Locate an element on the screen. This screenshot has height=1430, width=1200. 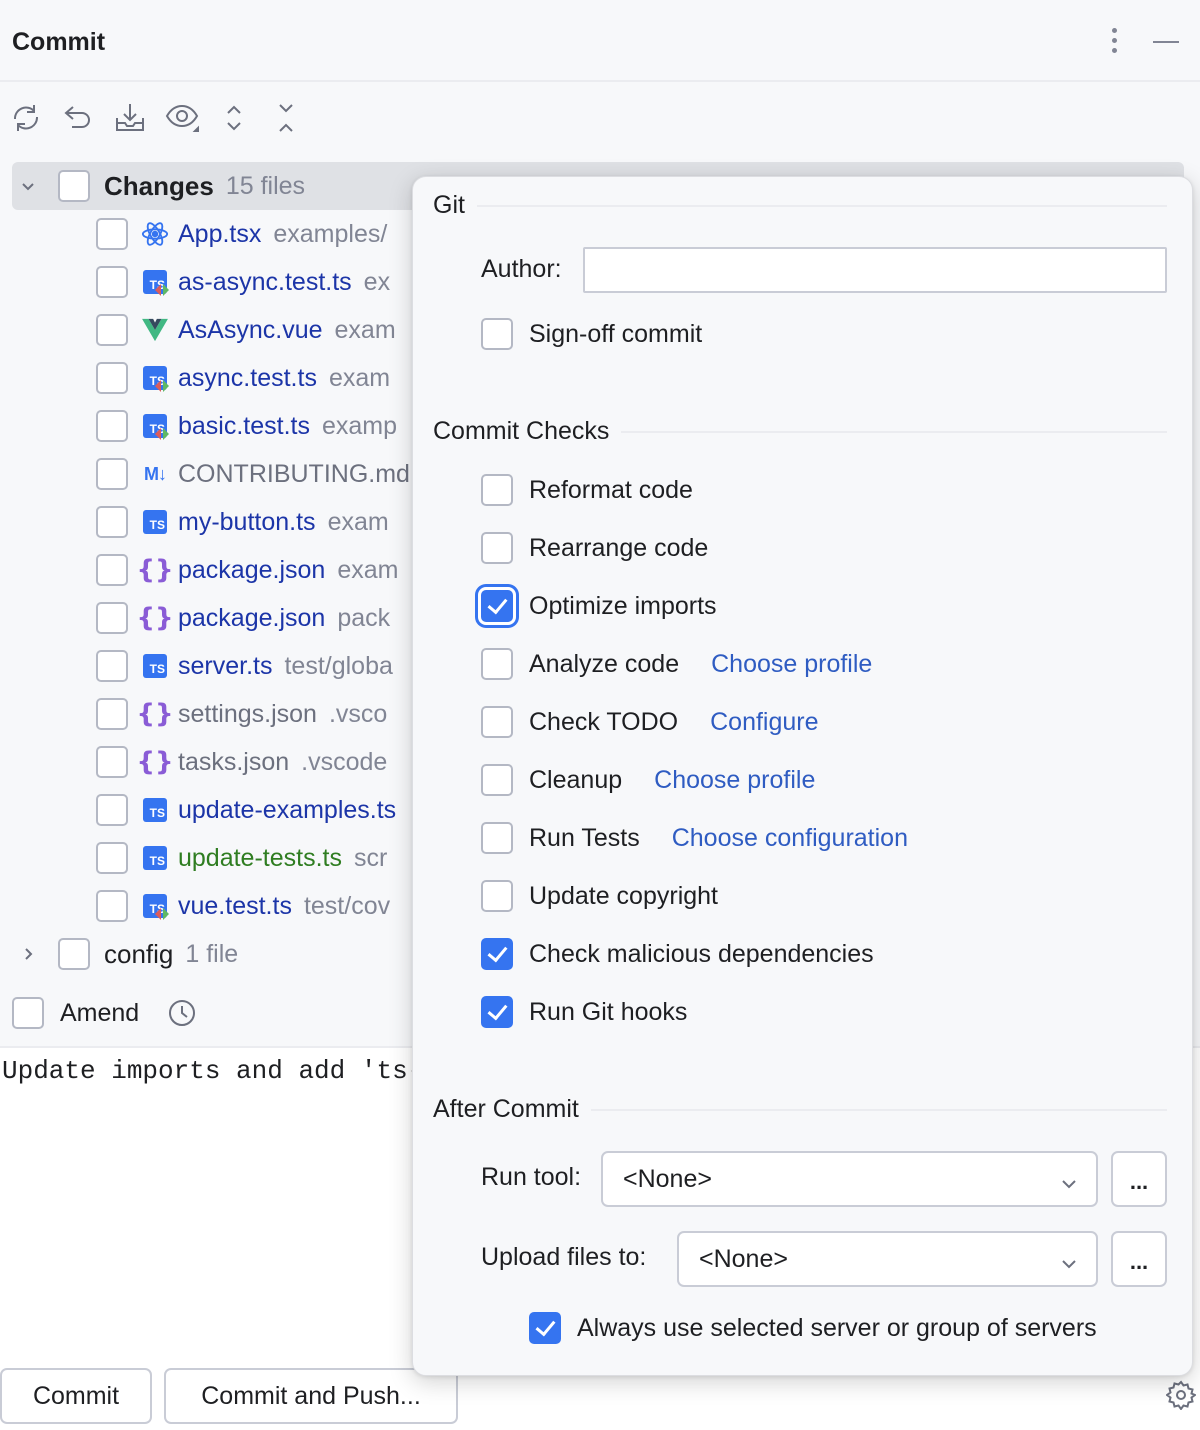
chevron-right-icon is located at coordinates (28, 954).